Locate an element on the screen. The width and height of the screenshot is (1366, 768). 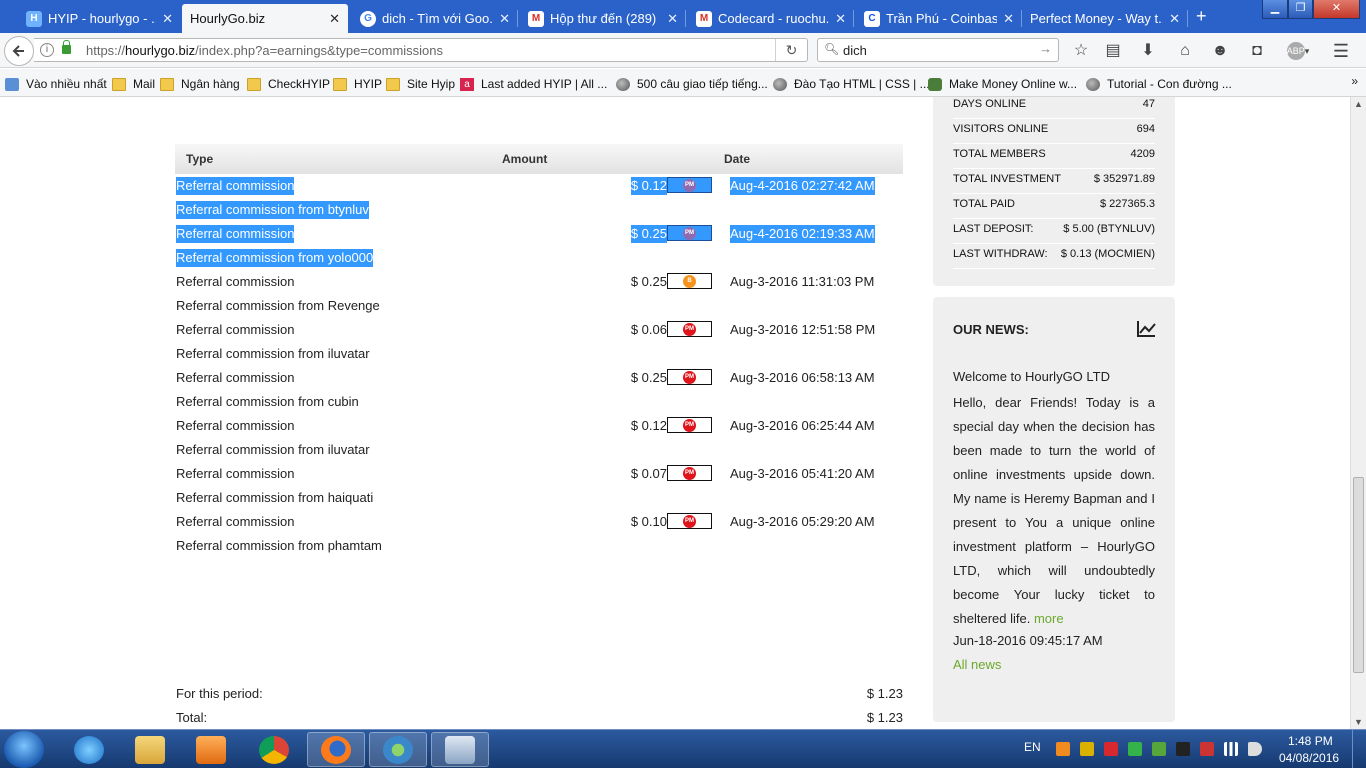
hello-chat-icon: ☻ is located at coordinates (1220, 51).